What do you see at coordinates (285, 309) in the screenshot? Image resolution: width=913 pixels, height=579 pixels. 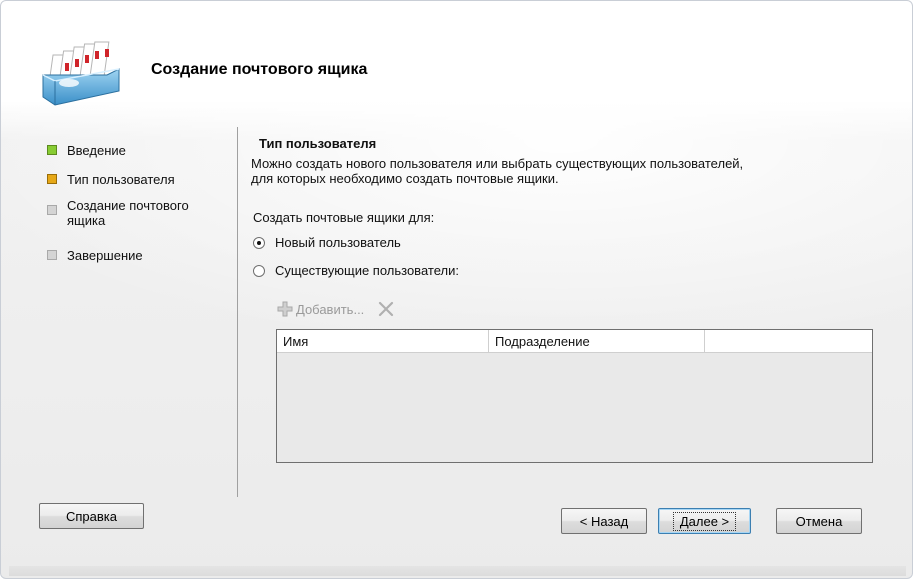 I see `plus-icon` at bounding box center [285, 309].